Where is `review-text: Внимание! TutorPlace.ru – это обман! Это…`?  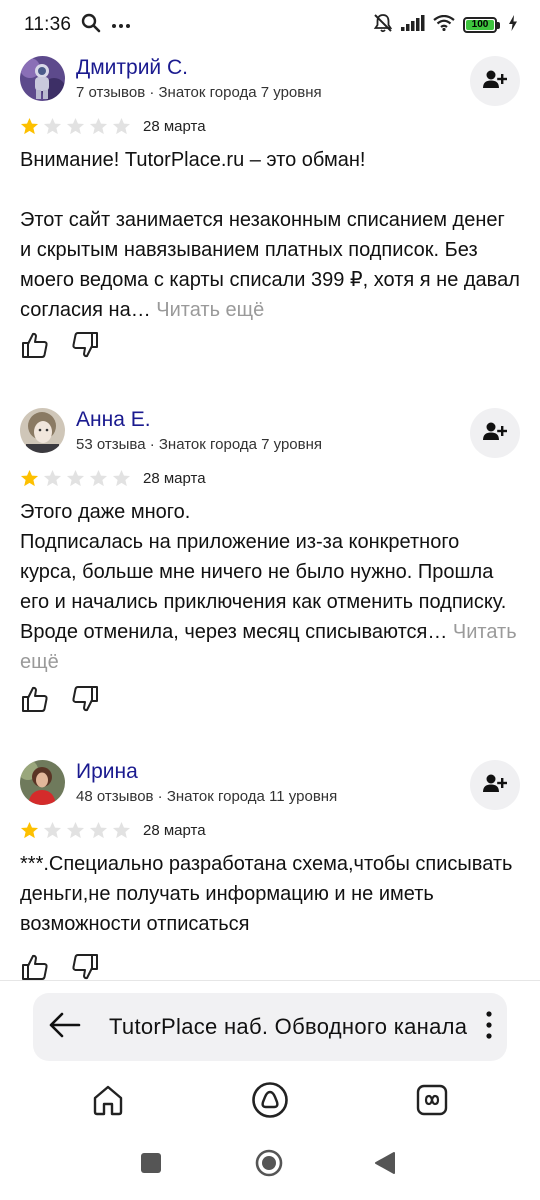
review-text: Внимание! TutorPlace.ru – это обман! Это… is located at coordinates (270, 235).